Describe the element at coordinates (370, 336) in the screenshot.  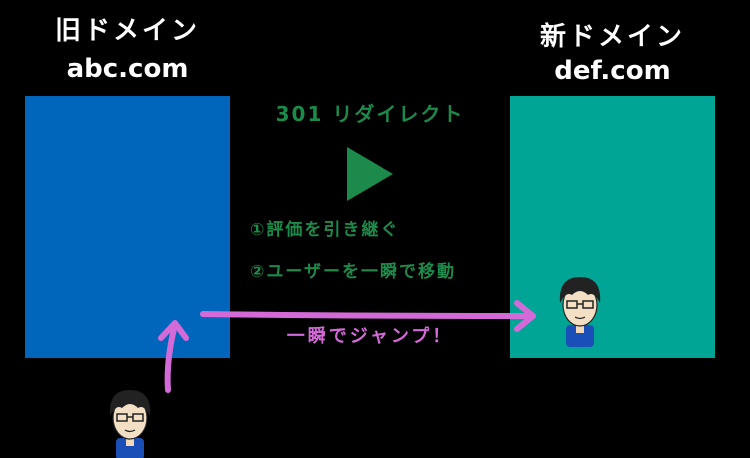
I see `jump-label: 一瞬でジャンプ！` at that location.